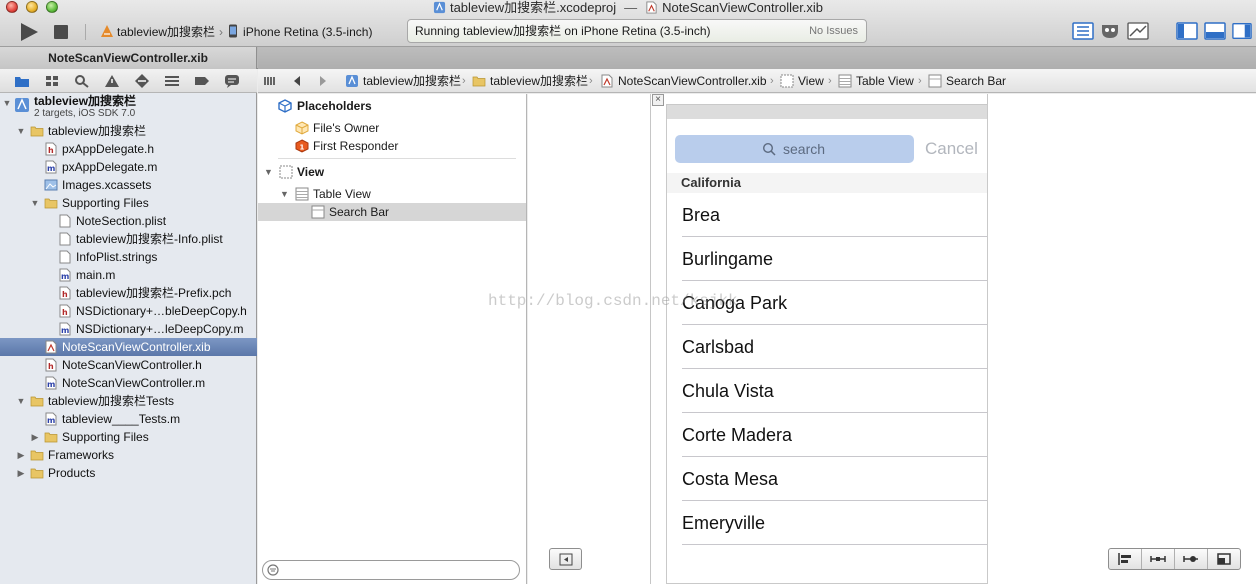 This screenshot has width=1256, height=584. What do you see at coordinates (530, 81) in the screenshot?
I see `breadcrumb-group: tableview加搜索栏` at bounding box center [530, 81].